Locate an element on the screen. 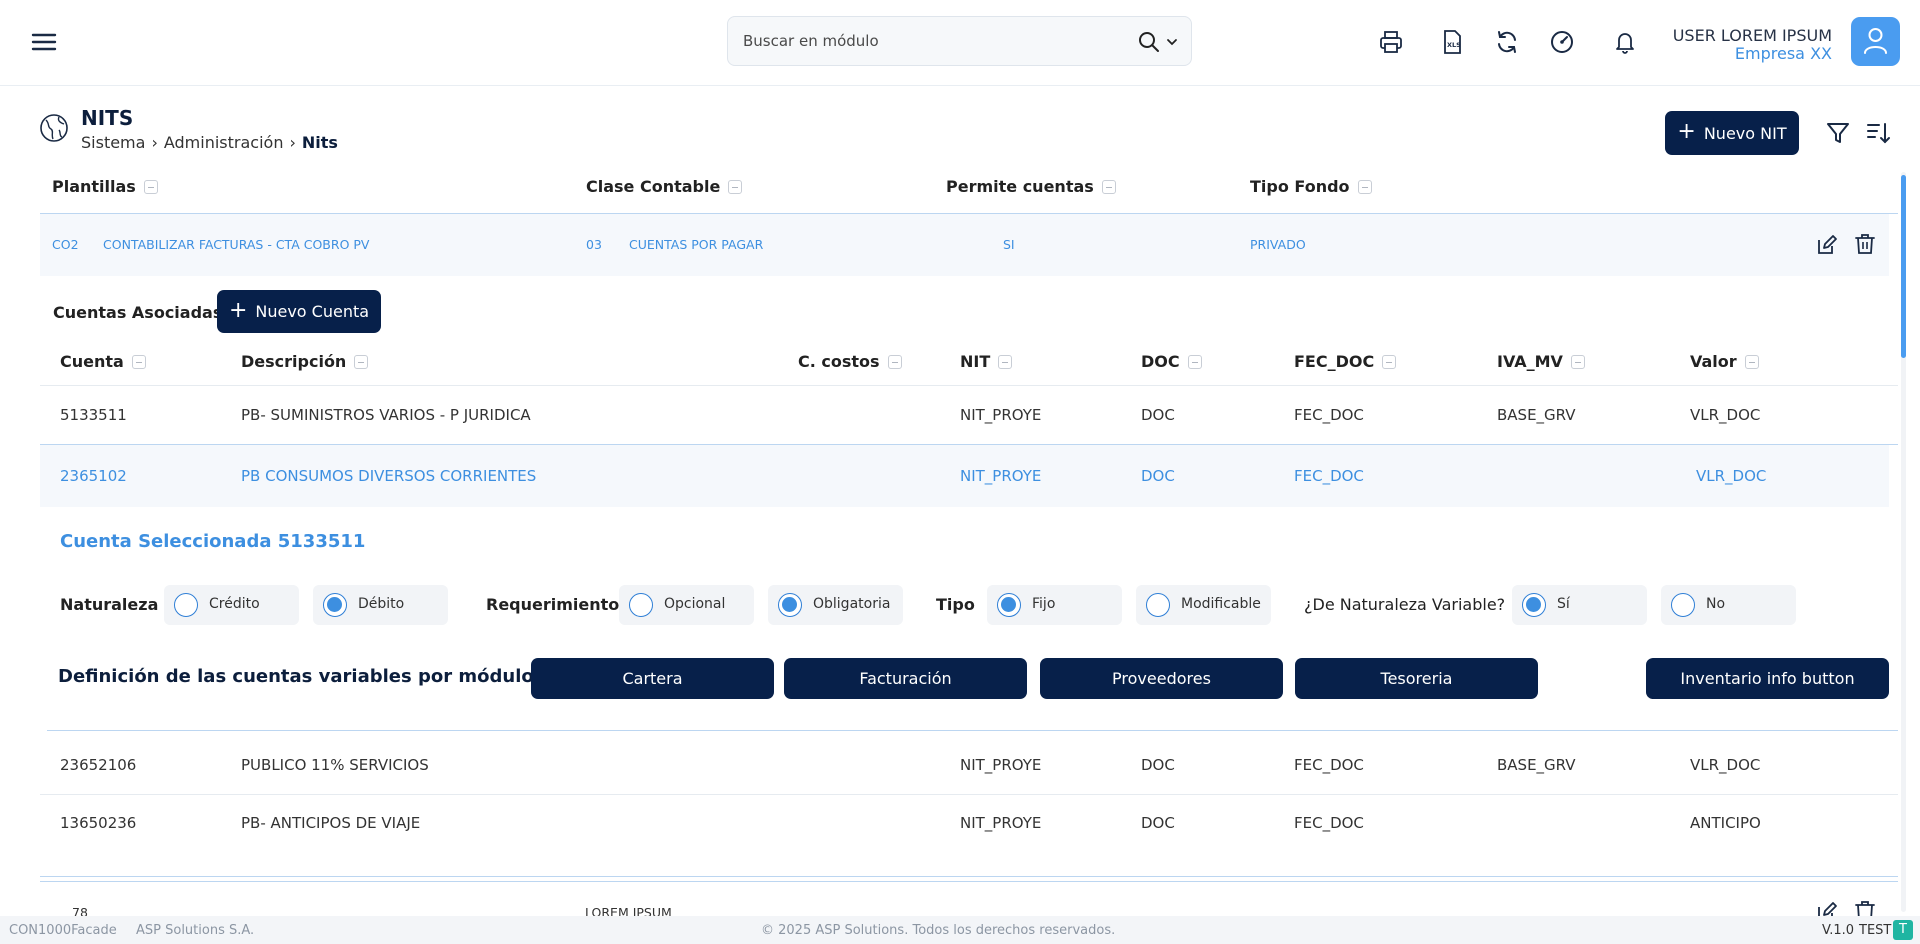 This screenshot has width=1920, height=944. tipo-label: Tipo is located at coordinates (955, 604).